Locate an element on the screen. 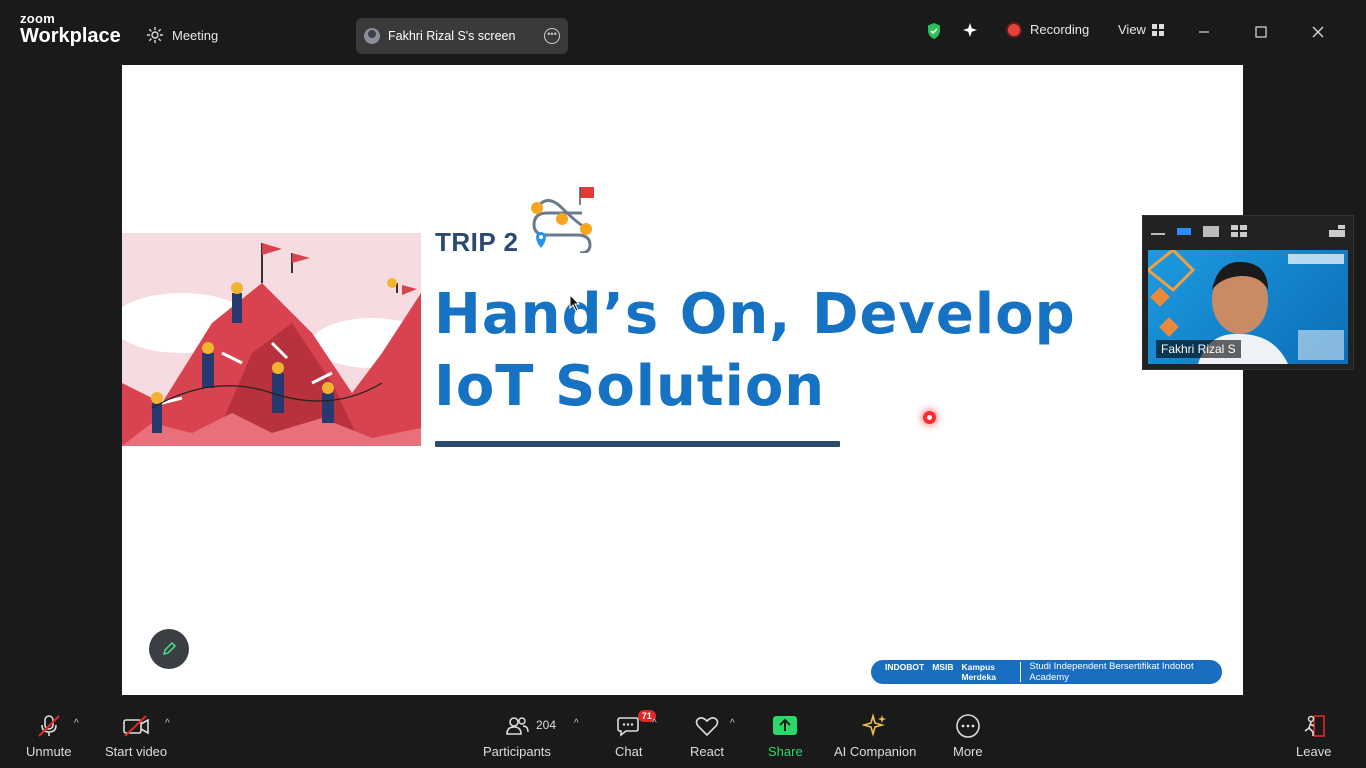 The width and height of the screenshot is (1366, 768). participants-count: 204 is located at coordinates (546, 725).